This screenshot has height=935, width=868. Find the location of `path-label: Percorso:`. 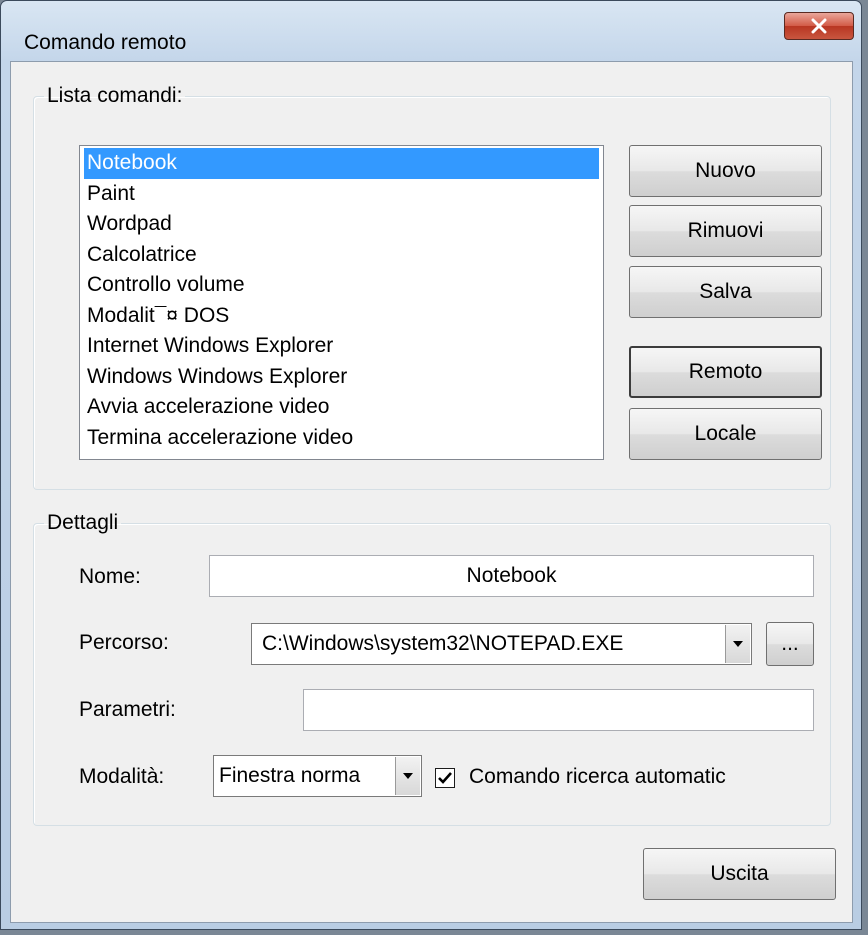

path-label: Percorso: is located at coordinates (124, 642).